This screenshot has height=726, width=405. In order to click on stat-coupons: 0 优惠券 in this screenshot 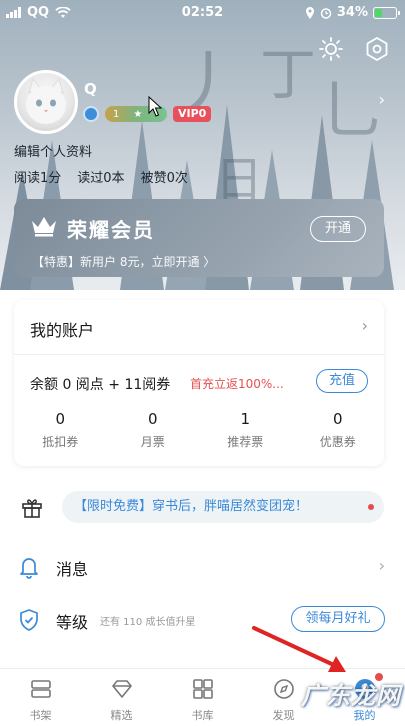, I will do `click(338, 430)`.